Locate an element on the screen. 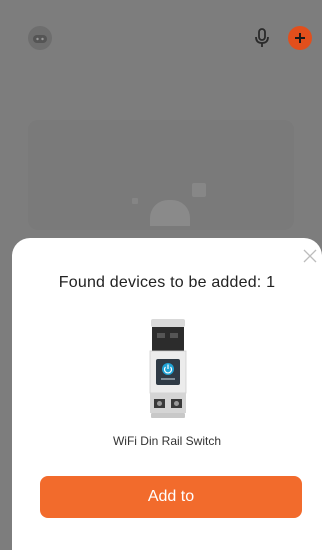 This screenshot has height=550, width=322. din-rail-switch-device-image is located at coordinates (168, 369).